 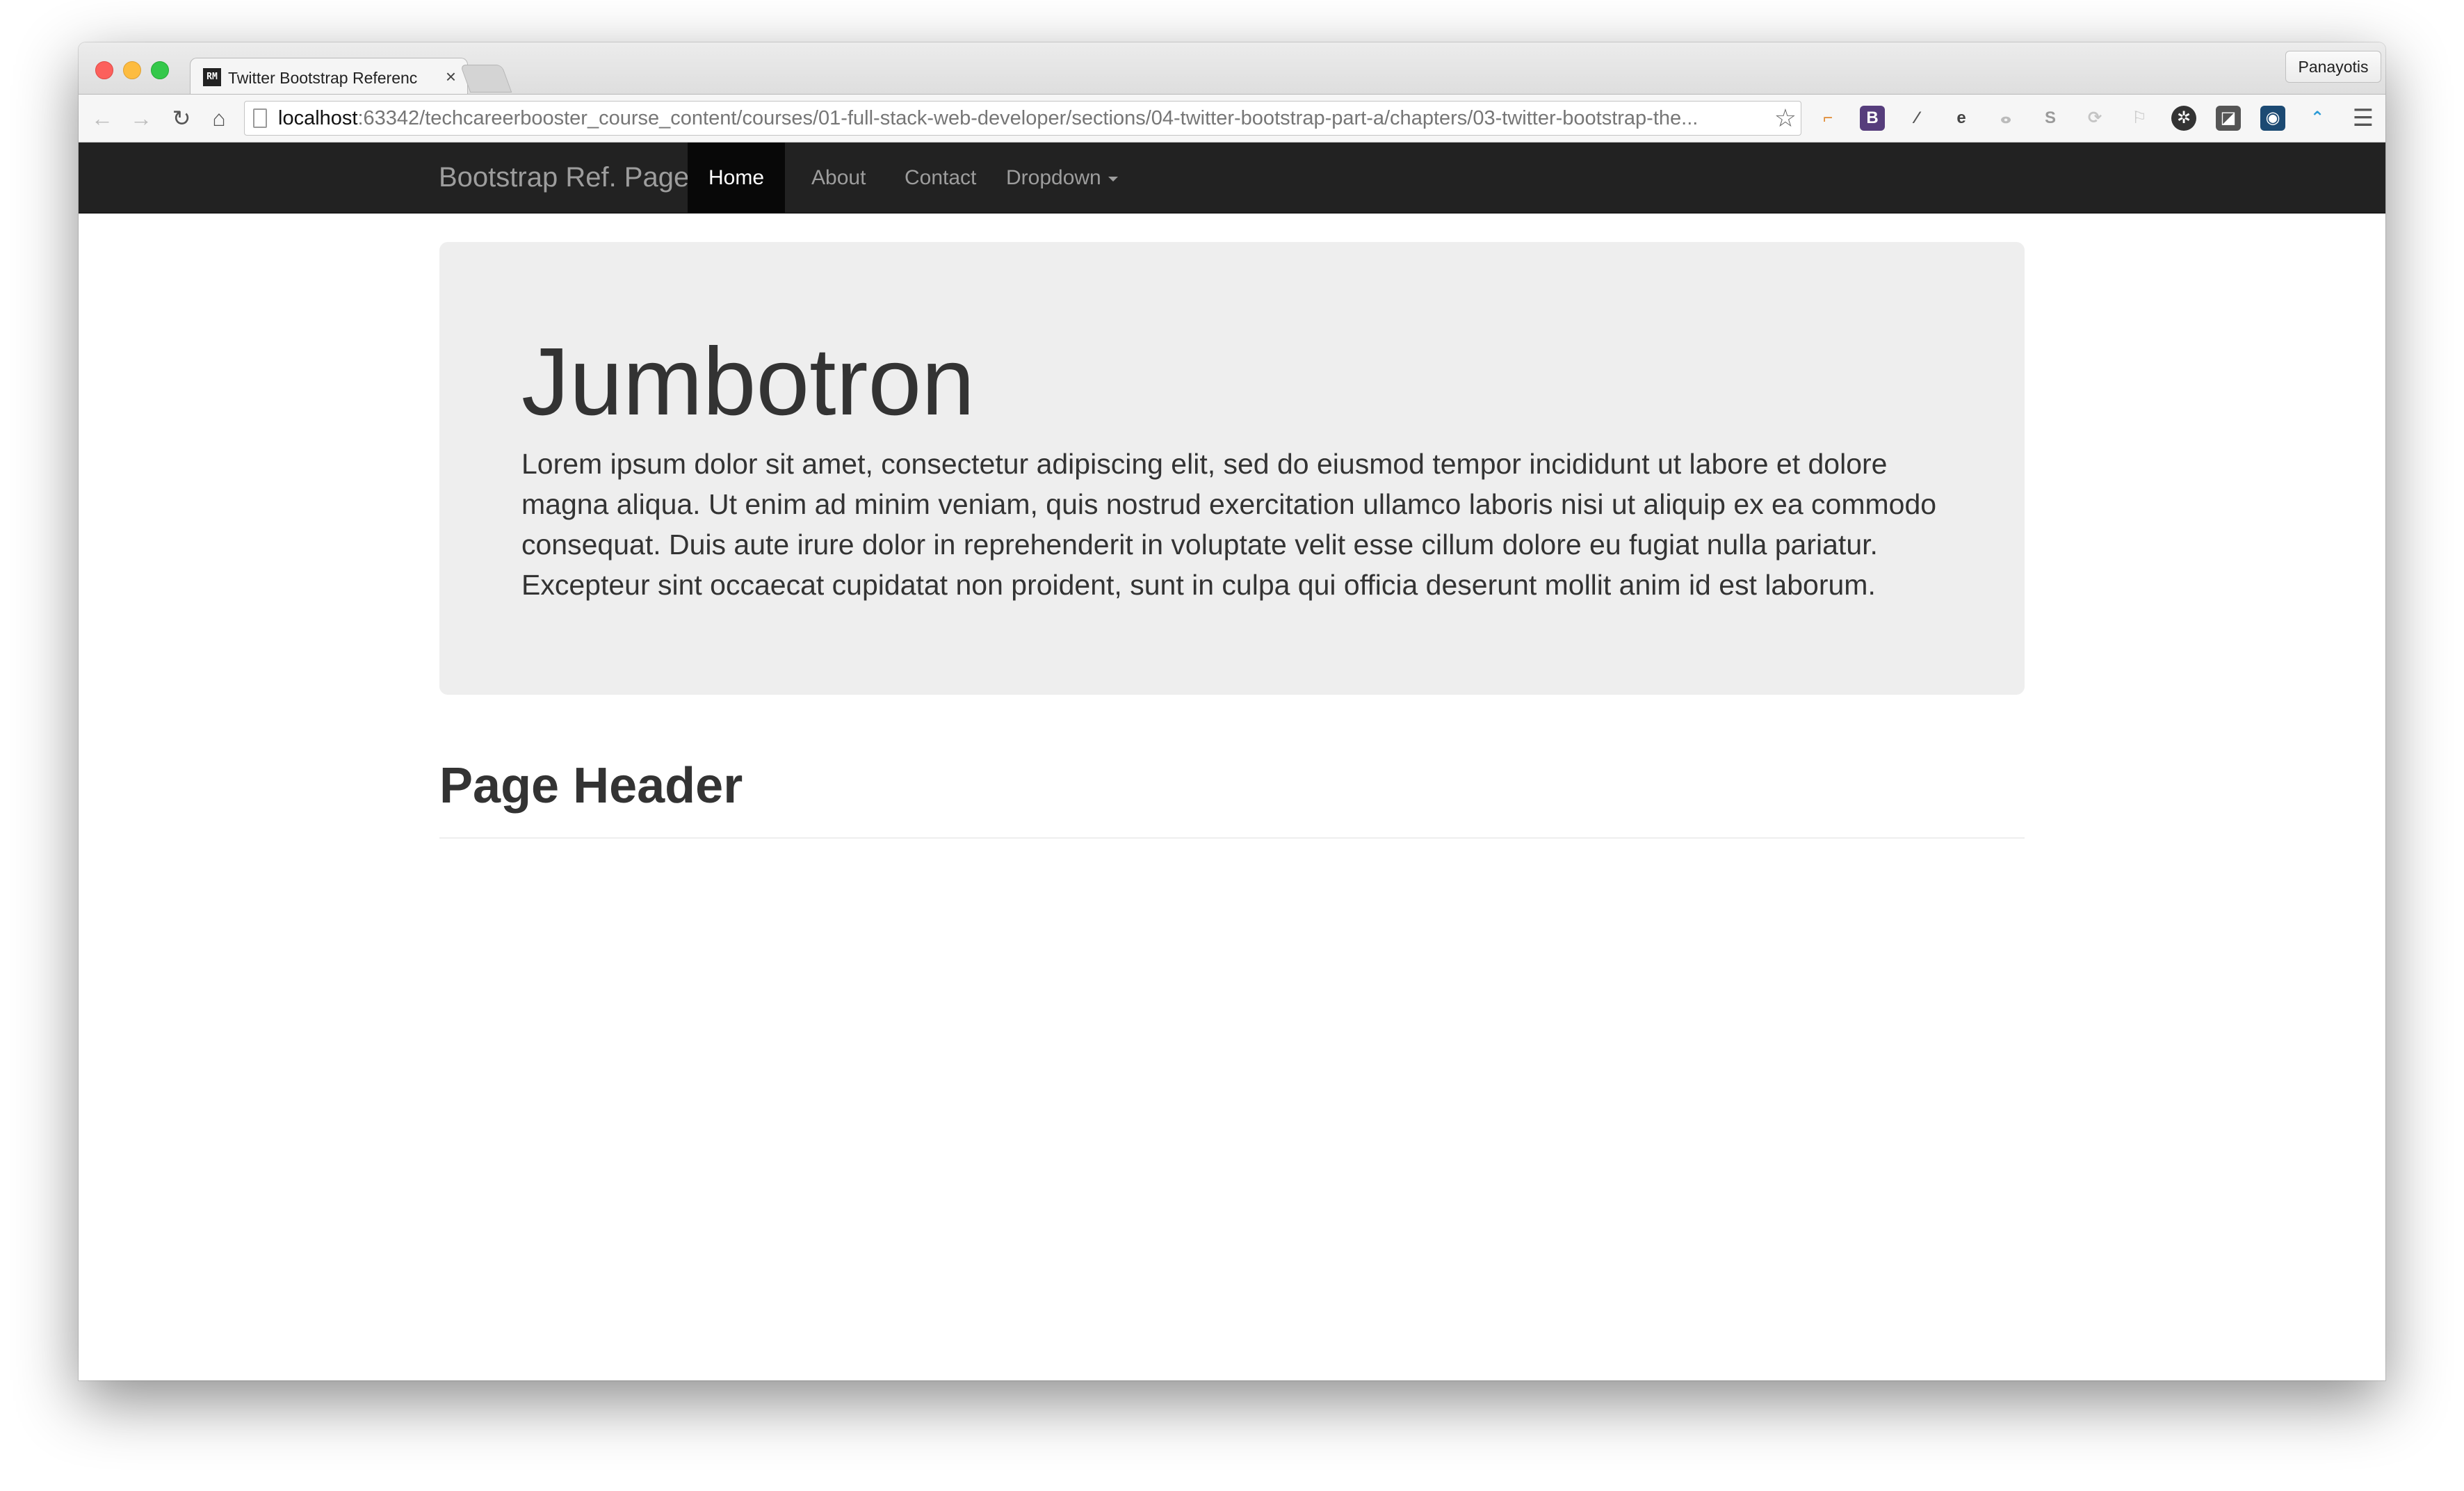 I want to click on page-header: Page Header, so click(x=1232, y=792).